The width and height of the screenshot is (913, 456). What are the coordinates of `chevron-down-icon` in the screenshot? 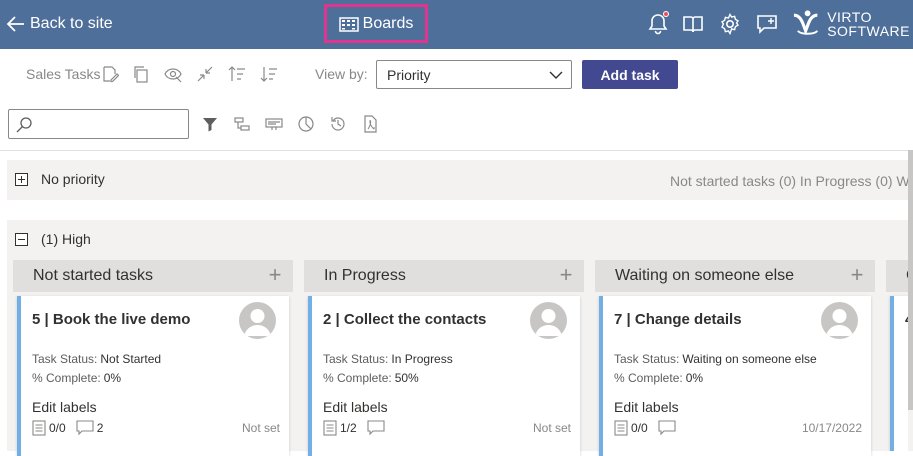 It's located at (556, 75).